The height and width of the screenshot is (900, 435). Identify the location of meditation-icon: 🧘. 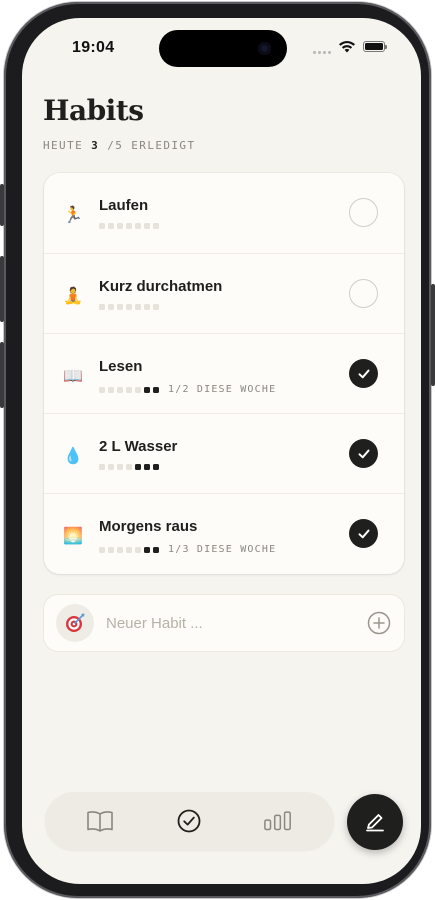
(73, 296).